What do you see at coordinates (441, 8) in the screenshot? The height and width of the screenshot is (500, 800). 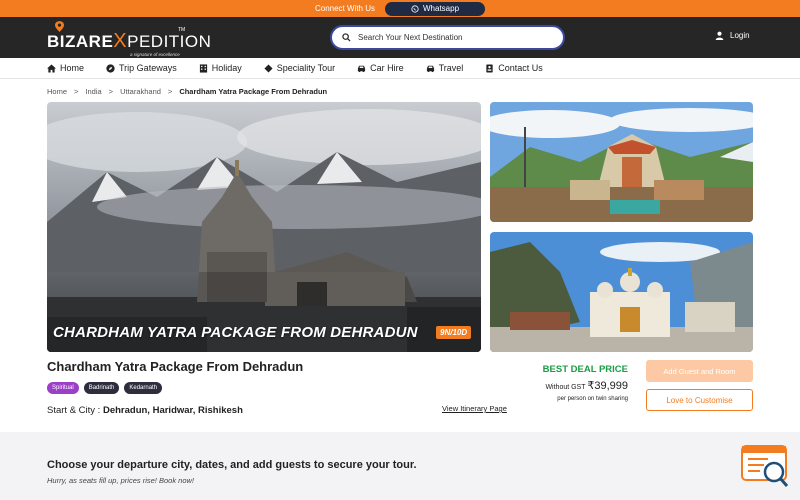 I see `whatsapp-label: Whatsapp` at bounding box center [441, 8].